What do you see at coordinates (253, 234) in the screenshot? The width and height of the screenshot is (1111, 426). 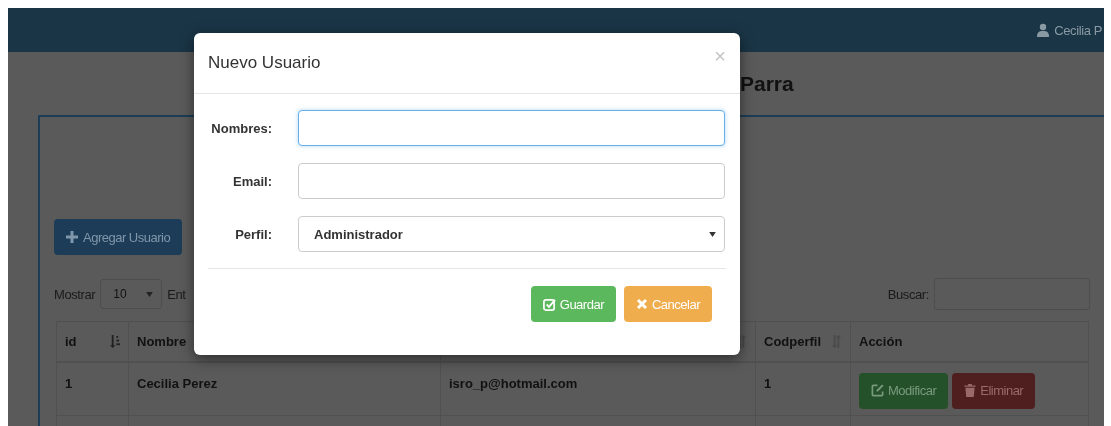 I see `field-label: Perfil:` at bounding box center [253, 234].